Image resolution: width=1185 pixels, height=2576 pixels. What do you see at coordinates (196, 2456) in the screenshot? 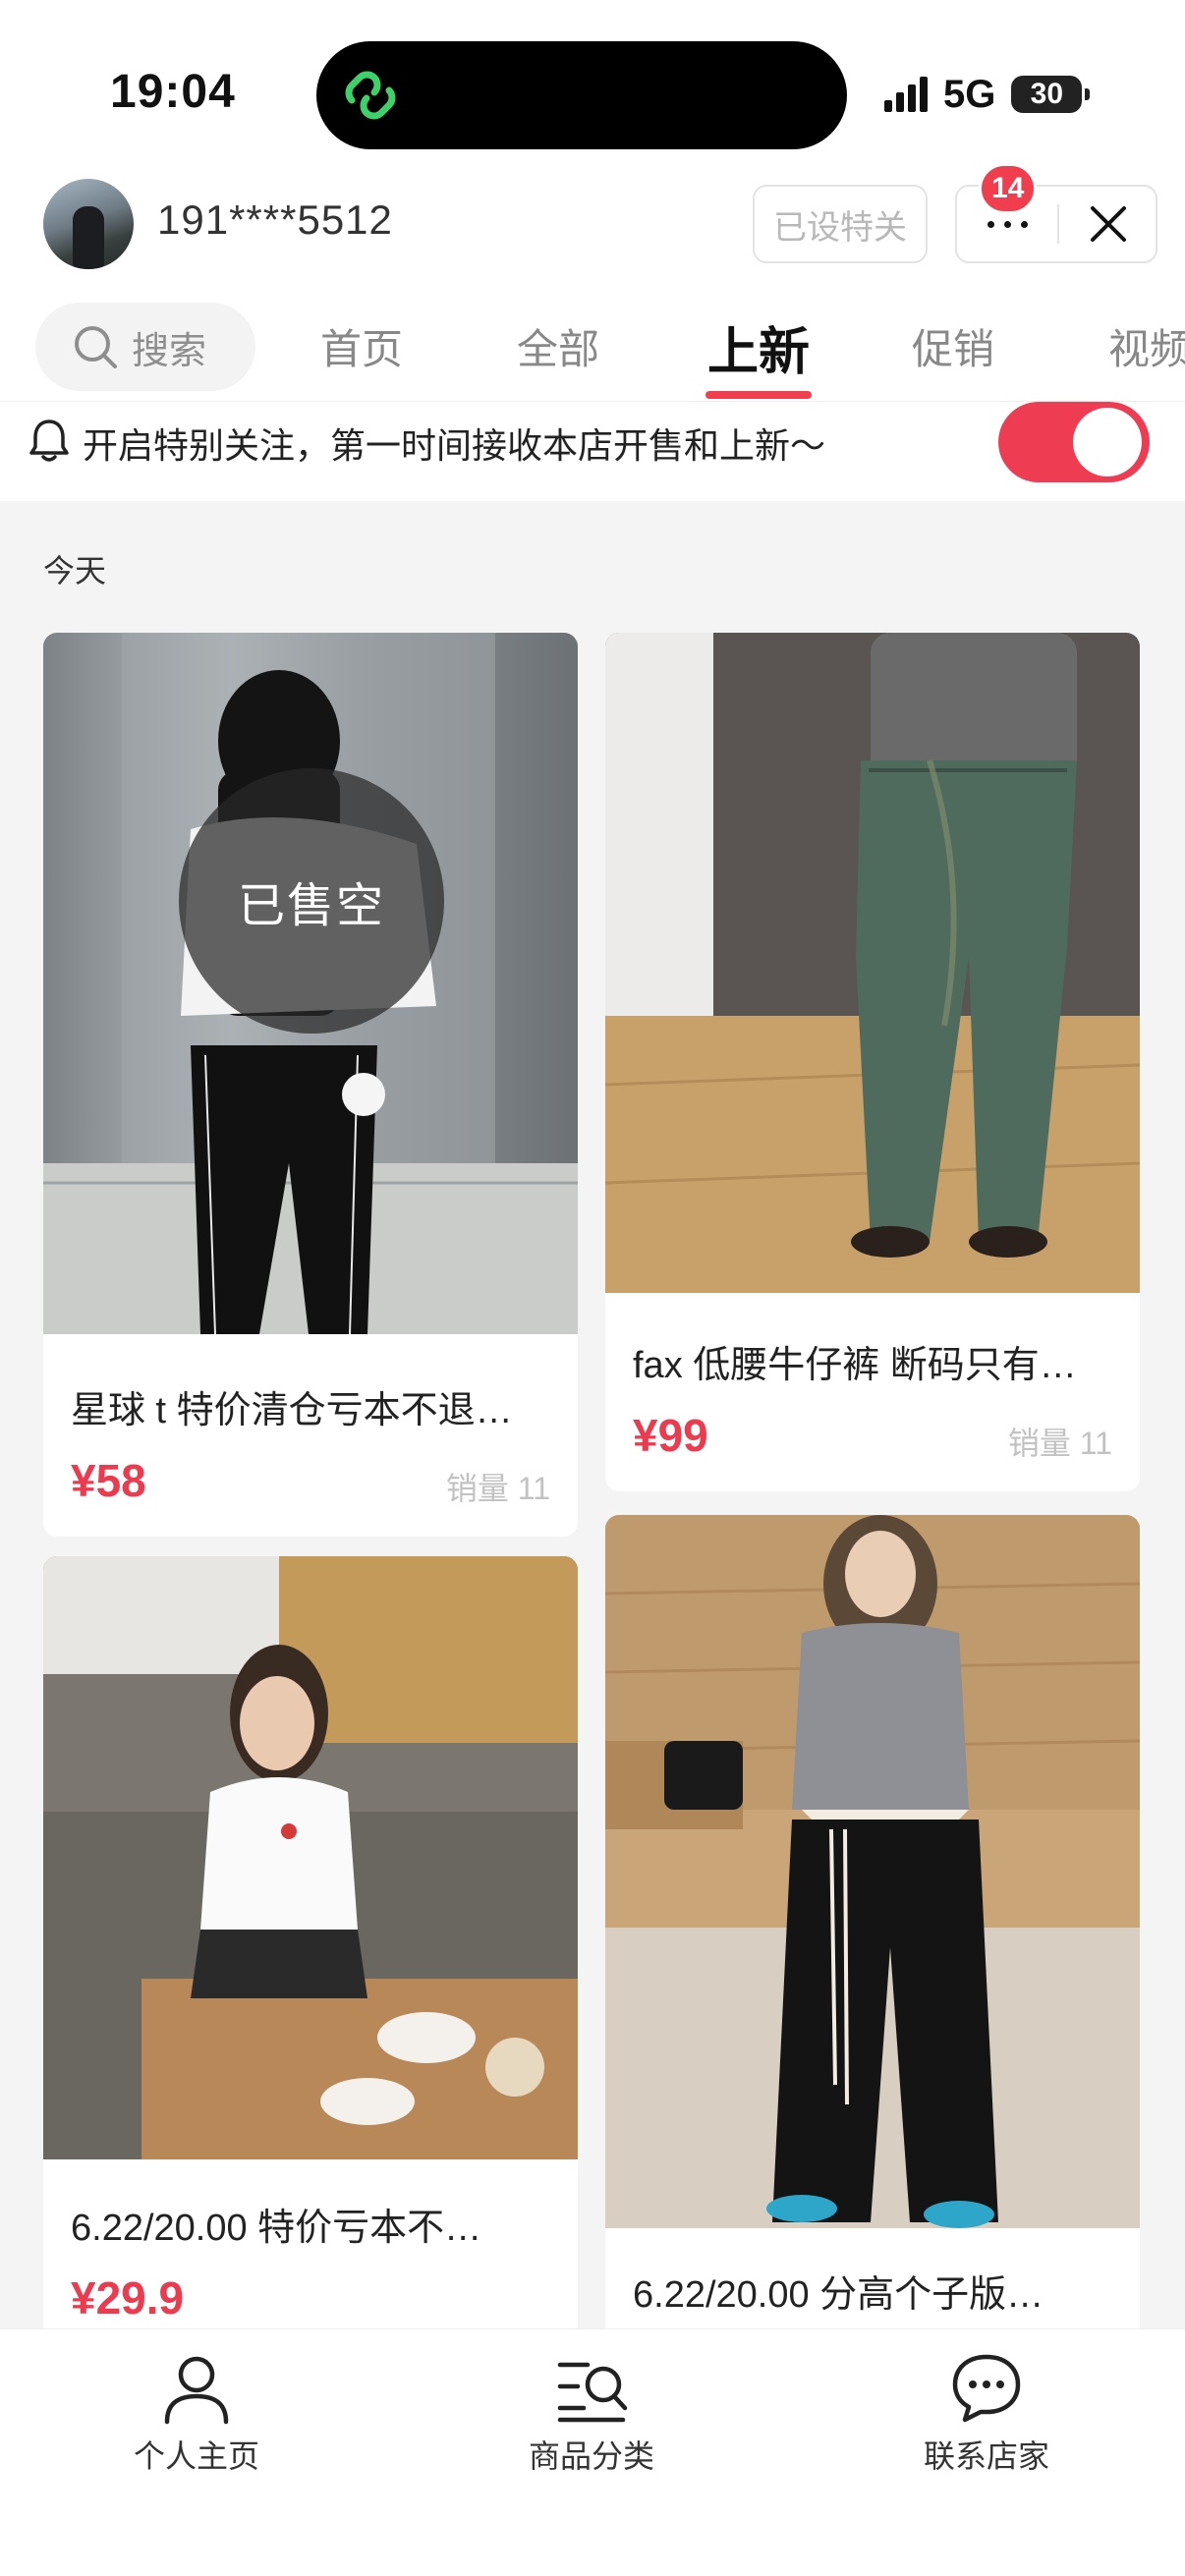
I see `nav-label: 个人主页` at bounding box center [196, 2456].